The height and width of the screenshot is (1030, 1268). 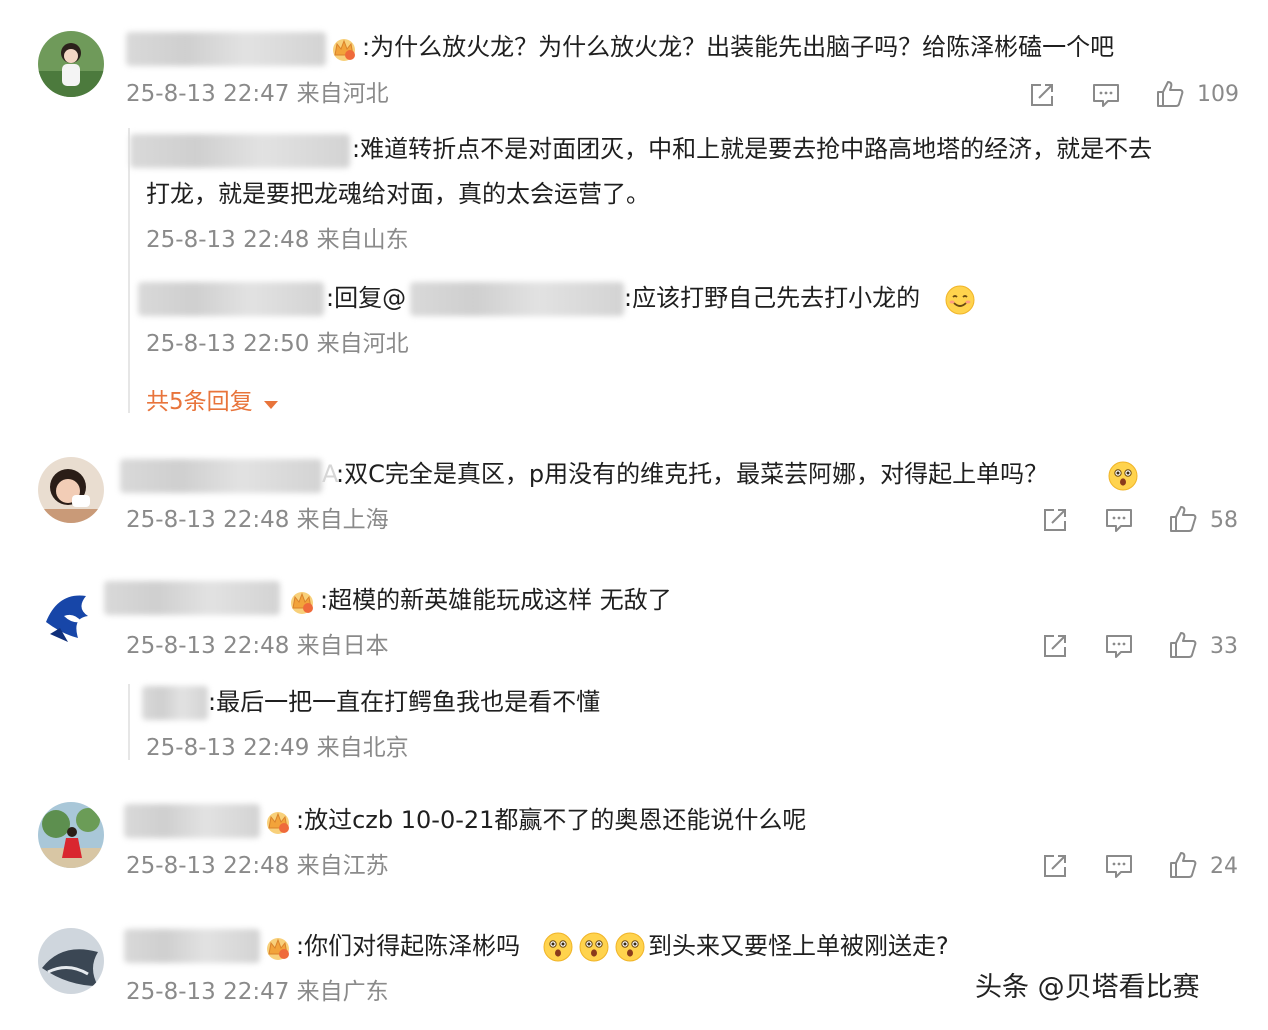 What do you see at coordinates (960, 300) in the screenshot?
I see `smile-emoji` at bounding box center [960, 300].